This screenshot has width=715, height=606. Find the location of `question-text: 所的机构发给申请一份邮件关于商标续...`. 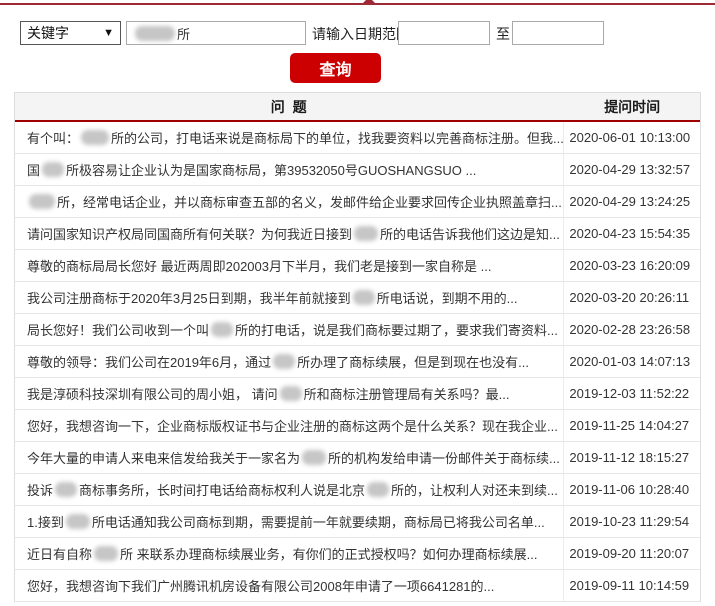

question-text: 所的机构发给申请一份邮件关于商标续... is located at coordinates (444, 458).